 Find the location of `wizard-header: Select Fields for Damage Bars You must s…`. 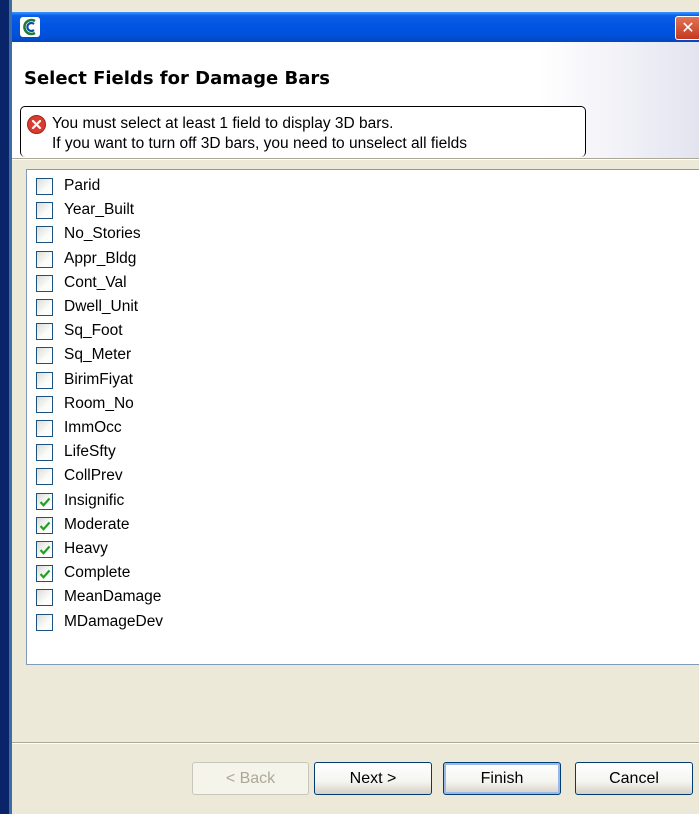

wizard-header: Select Fields for Damage Bars You must s… is located at coordinates (355, 101).